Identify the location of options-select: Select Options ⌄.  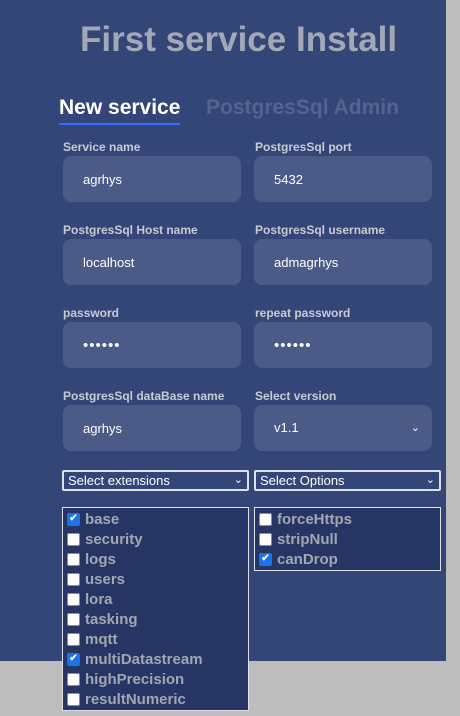
(347, 480).